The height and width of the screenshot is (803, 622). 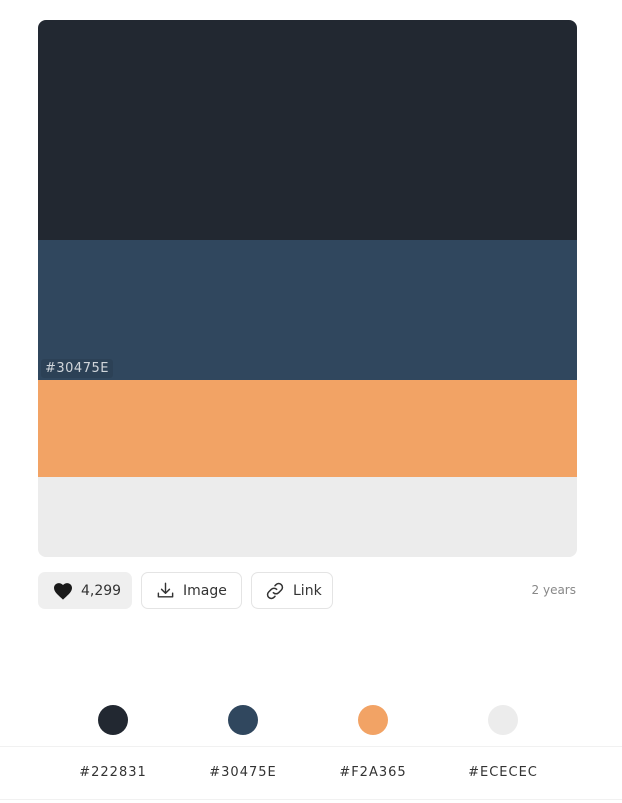 What do you see at coordinates (113, 772) in the screenshot?
I see `hex-code-1: #222831` at bounding box center [113, 772].